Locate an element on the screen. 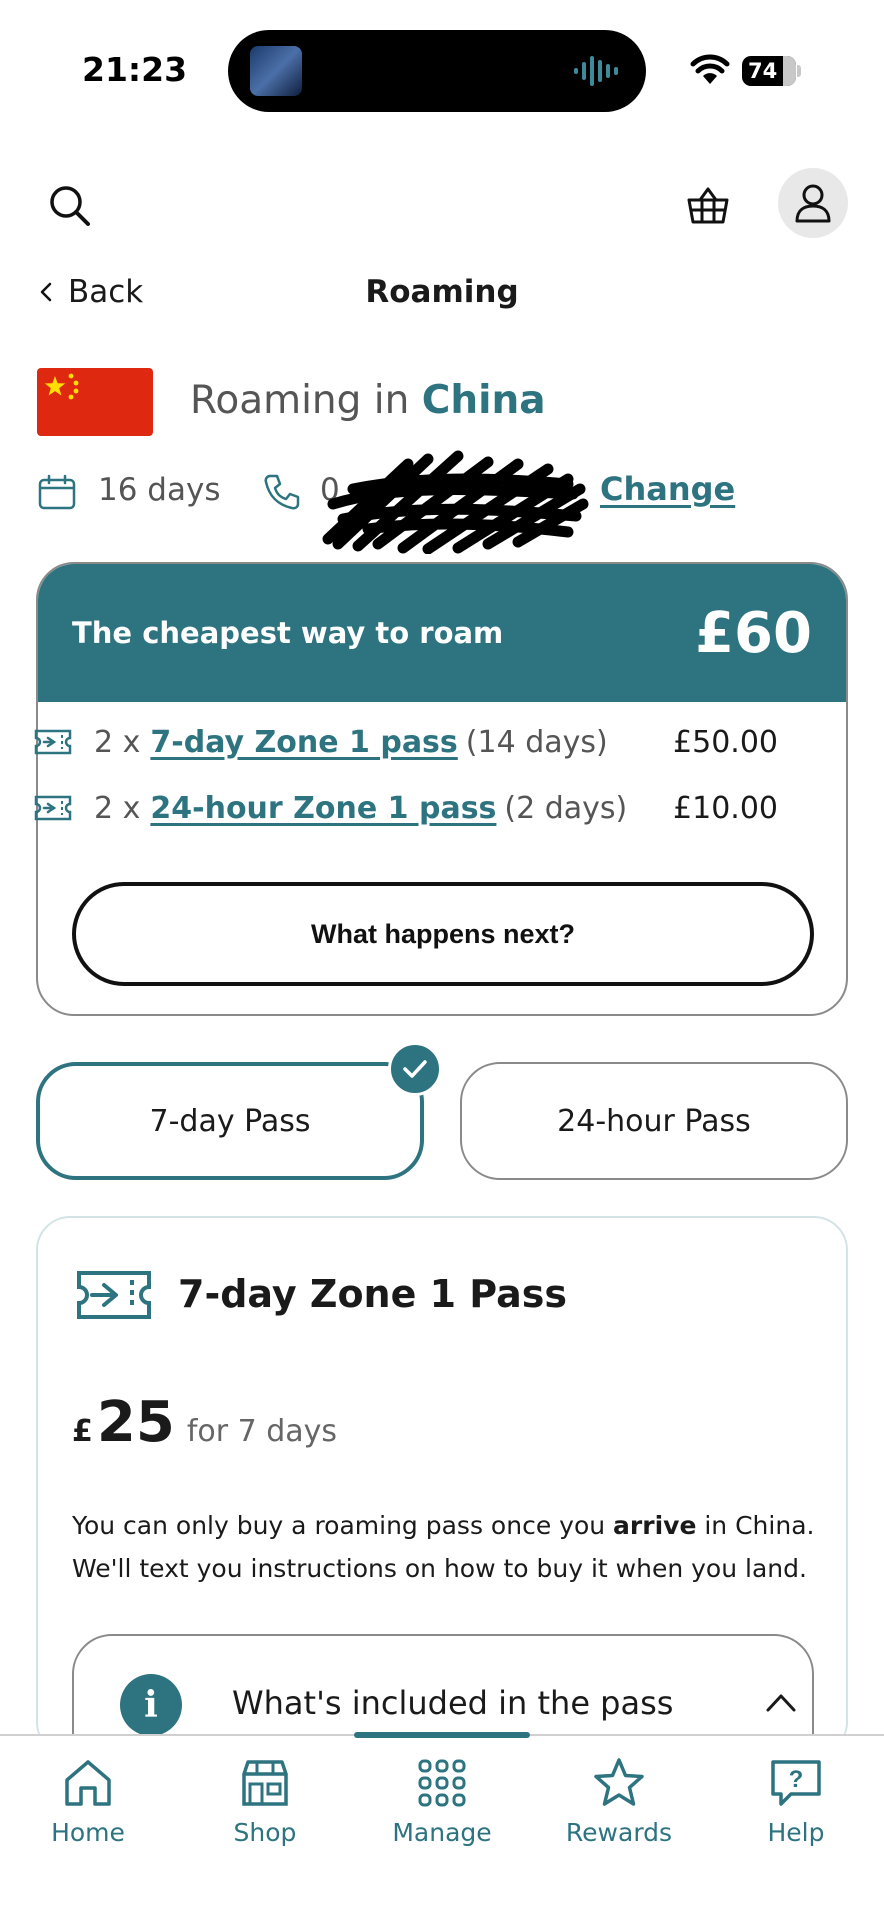 This screenshot has height=1920, width=884. phone-icon is located at coordinates (282, 492).